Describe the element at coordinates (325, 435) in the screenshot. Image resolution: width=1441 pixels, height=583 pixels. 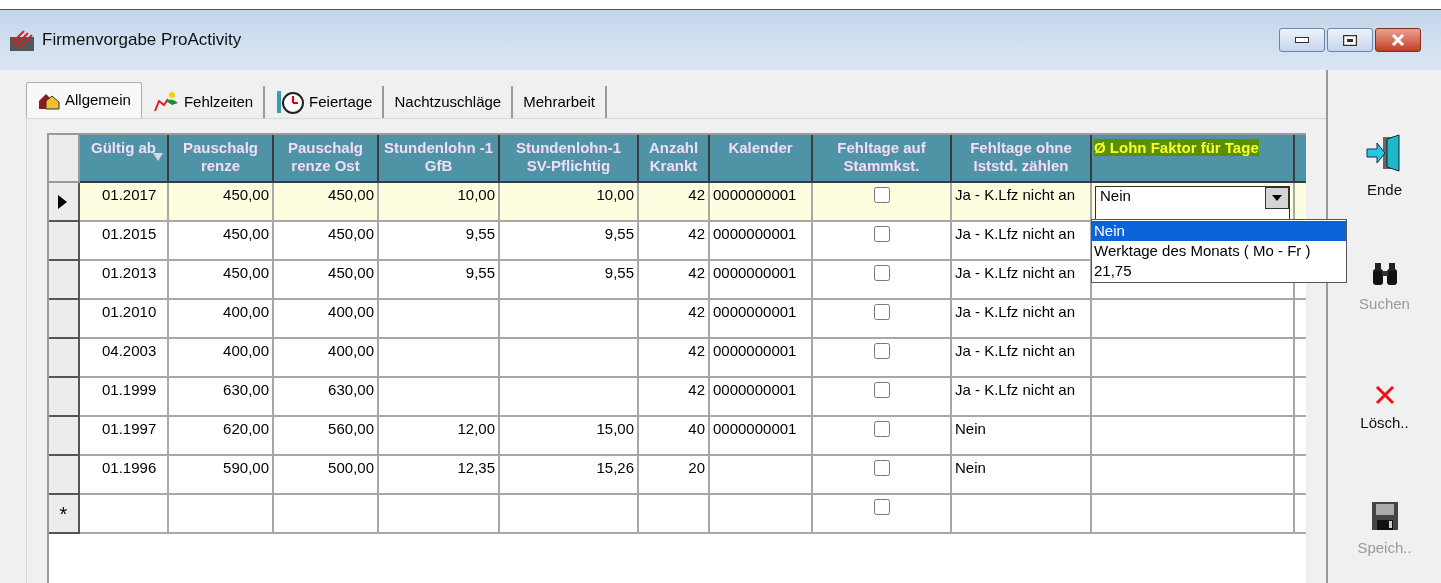
I see `table-cell: 560,00` at that location.